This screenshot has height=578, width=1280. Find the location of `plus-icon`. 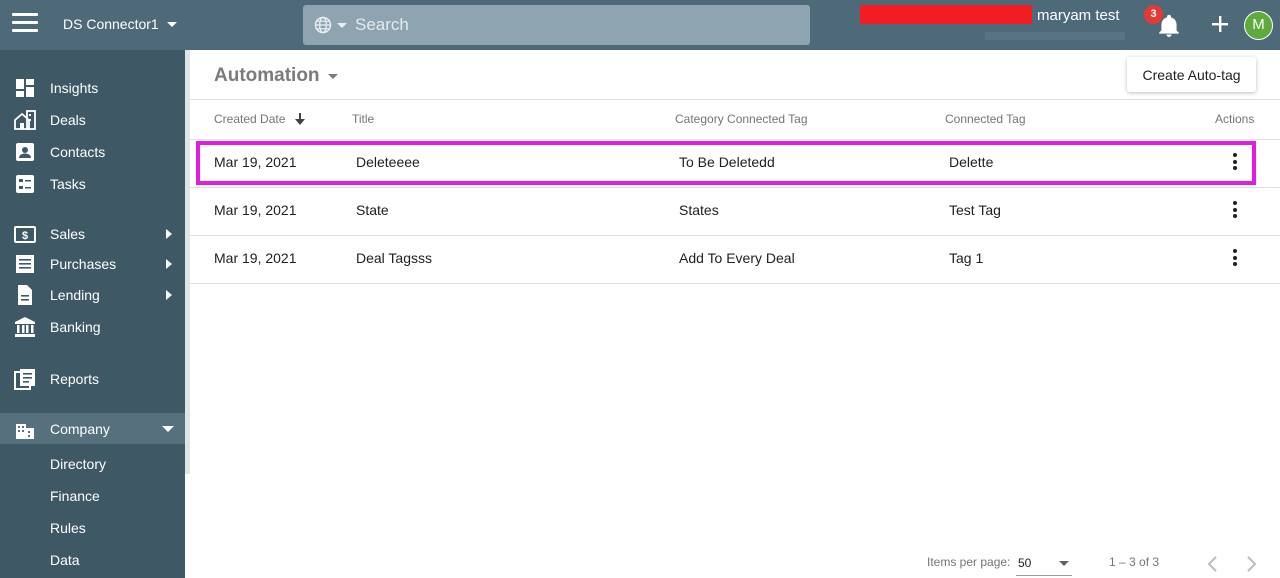

plus-icon is located at coordinates (1220, 24).